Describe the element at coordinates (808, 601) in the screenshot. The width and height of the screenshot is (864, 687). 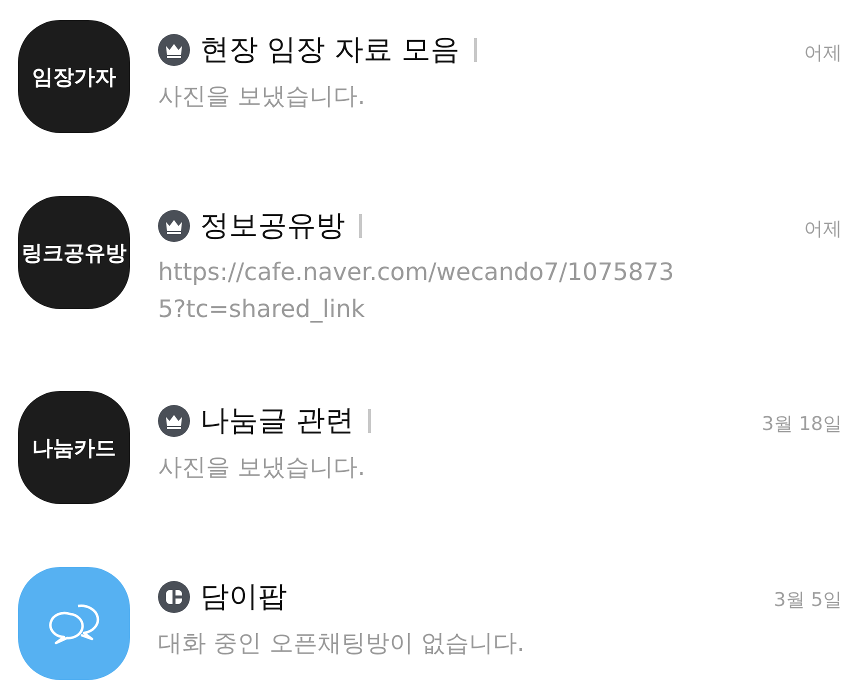
I see `message-time: 3월 5일` at that location.